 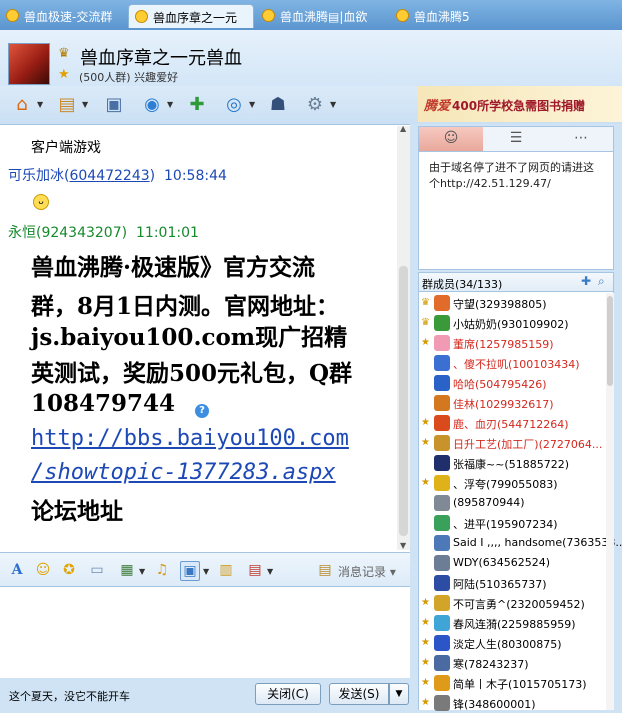 What do you see at coordinates (109, 176) in the screenshot?
I see `sender-qq-link: 604472243` at bounding box center [109, 176].